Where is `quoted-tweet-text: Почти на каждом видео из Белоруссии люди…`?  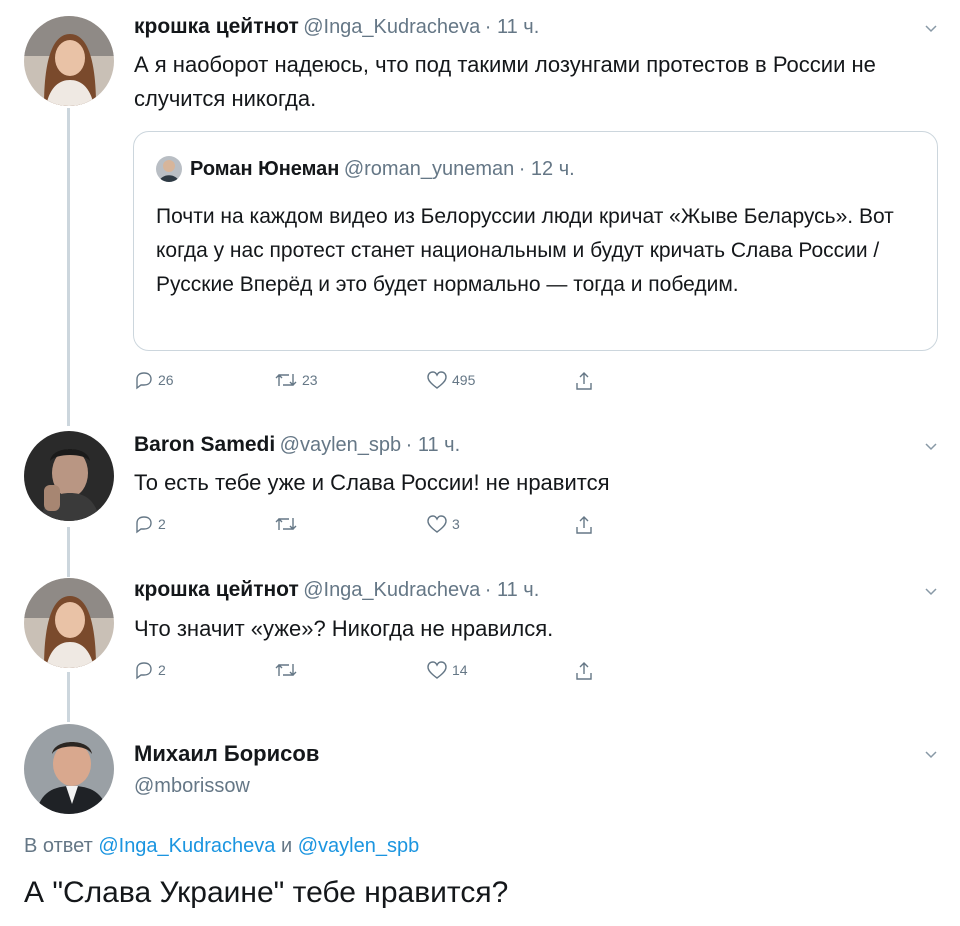 quoted-tweet-text: Почти на каждом видео из Белоруссии люди… is located at coordinates (525, 250).